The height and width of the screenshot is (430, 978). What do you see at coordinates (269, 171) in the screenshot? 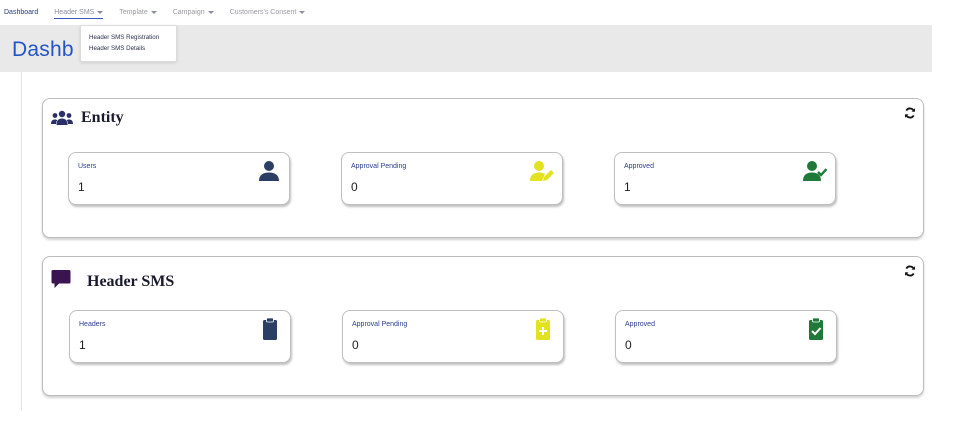
I see `user-icon` at bounding box center [269, 171].